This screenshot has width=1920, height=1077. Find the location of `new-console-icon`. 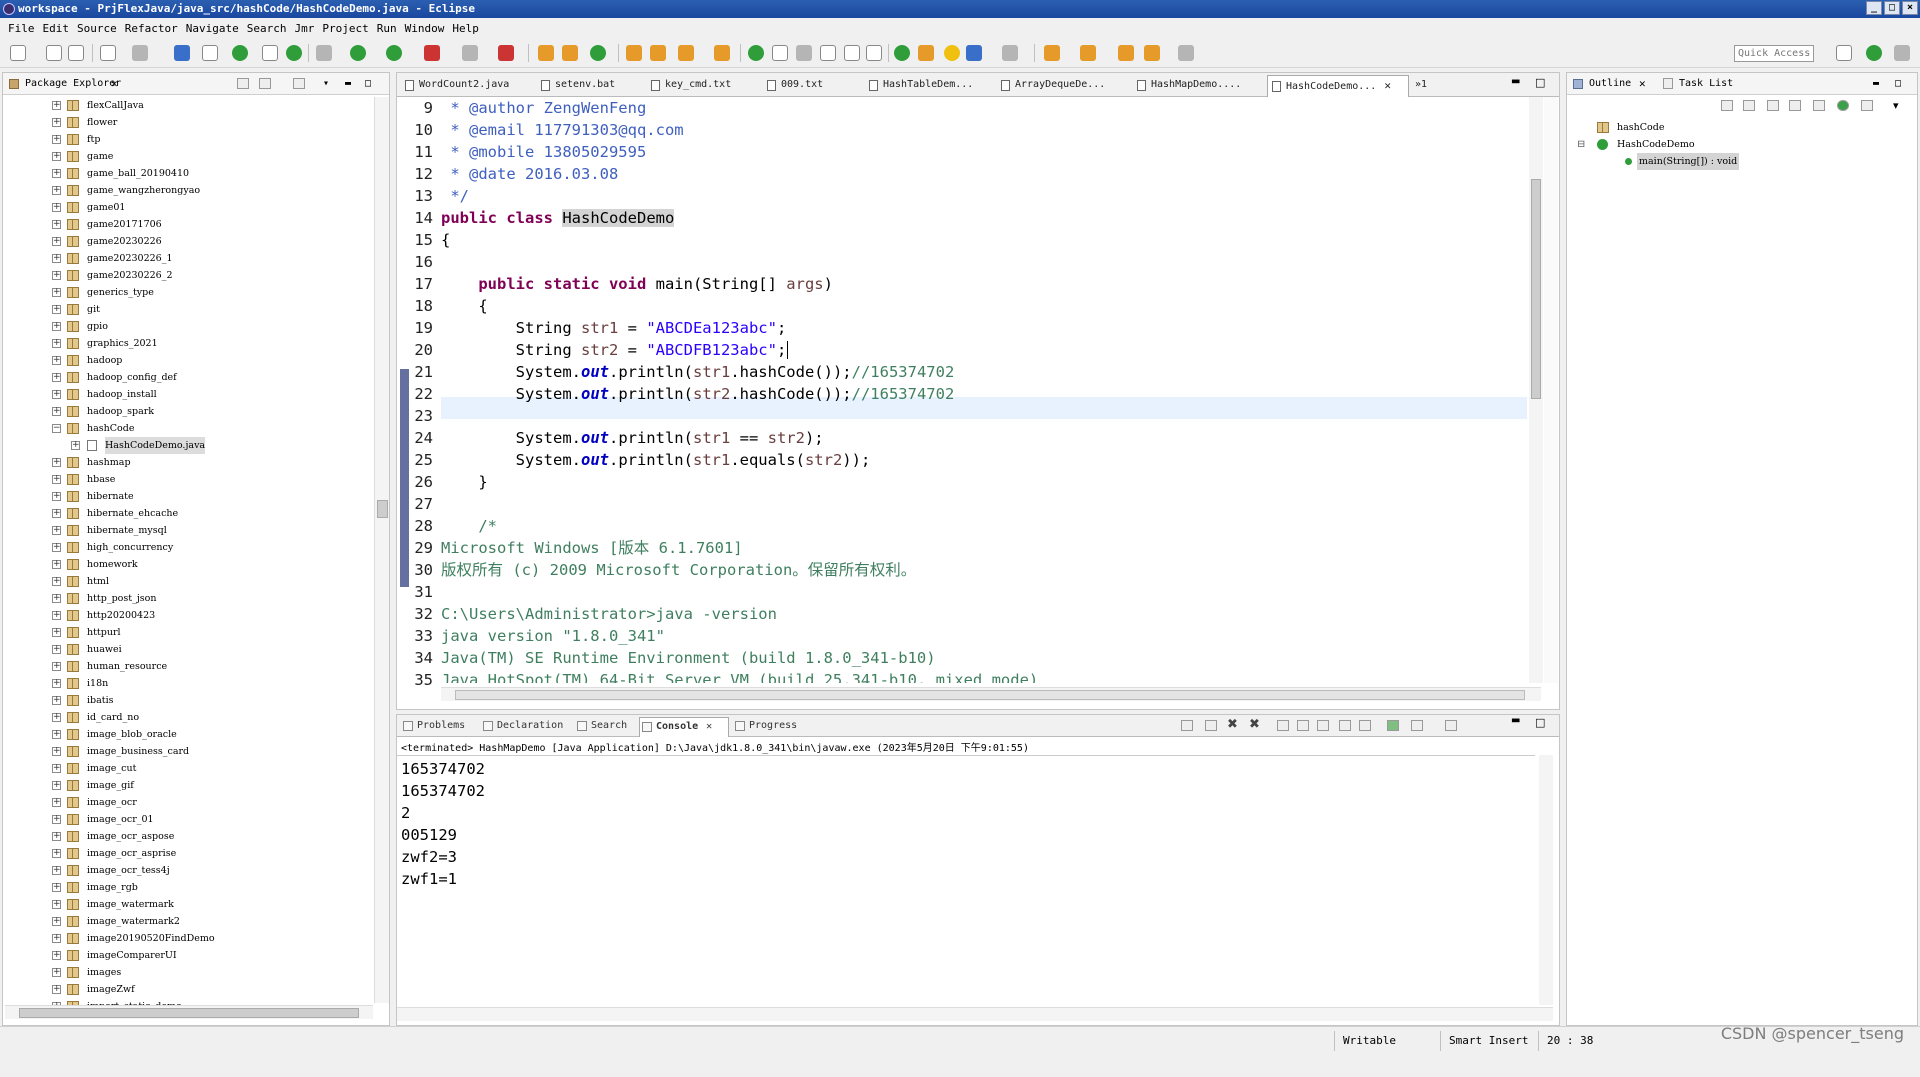

new-console-icon is located at coordinates (1451, 725).